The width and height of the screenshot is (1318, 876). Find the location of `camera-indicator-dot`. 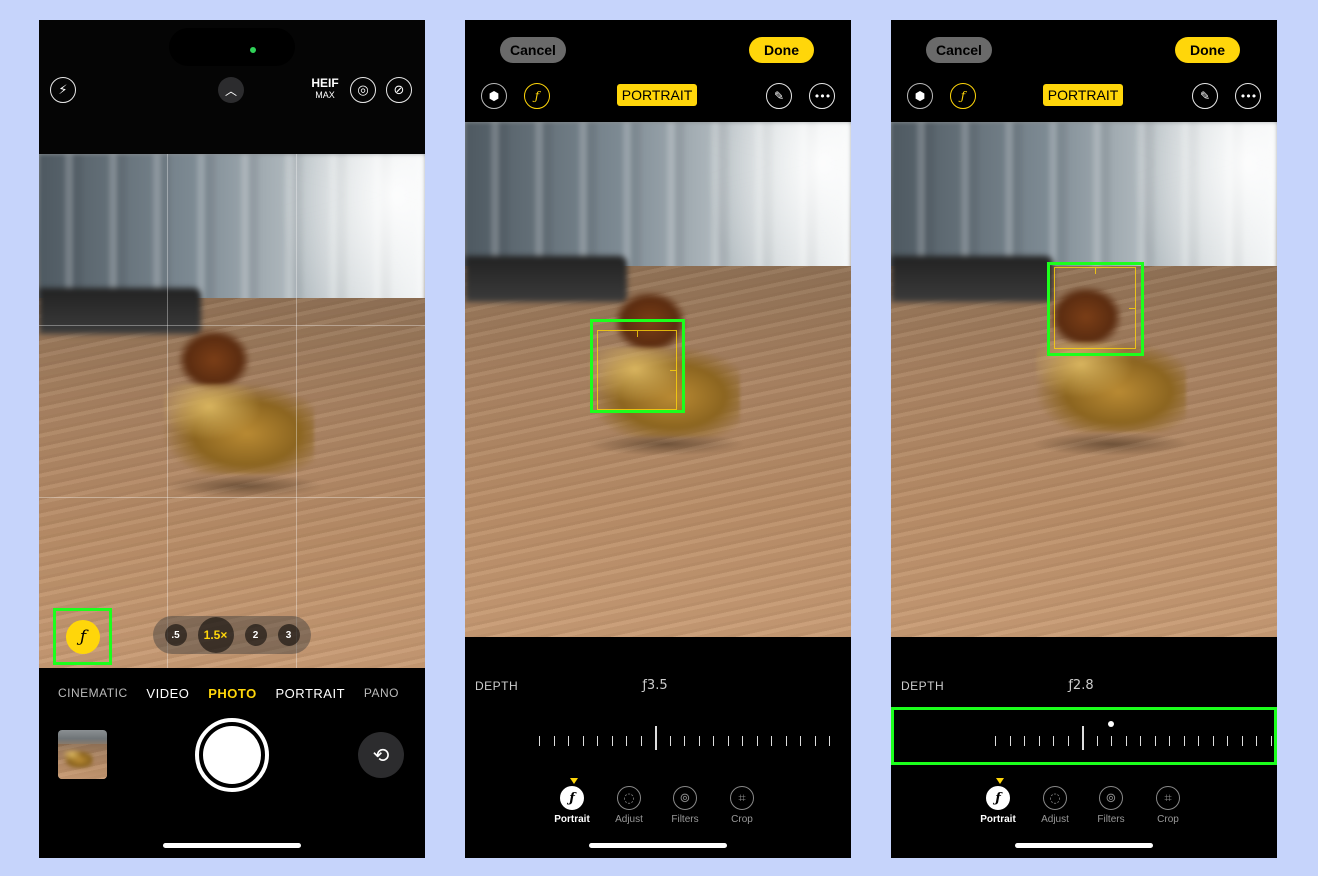

camera-indicator-dot is located at coordinates (253, 50).